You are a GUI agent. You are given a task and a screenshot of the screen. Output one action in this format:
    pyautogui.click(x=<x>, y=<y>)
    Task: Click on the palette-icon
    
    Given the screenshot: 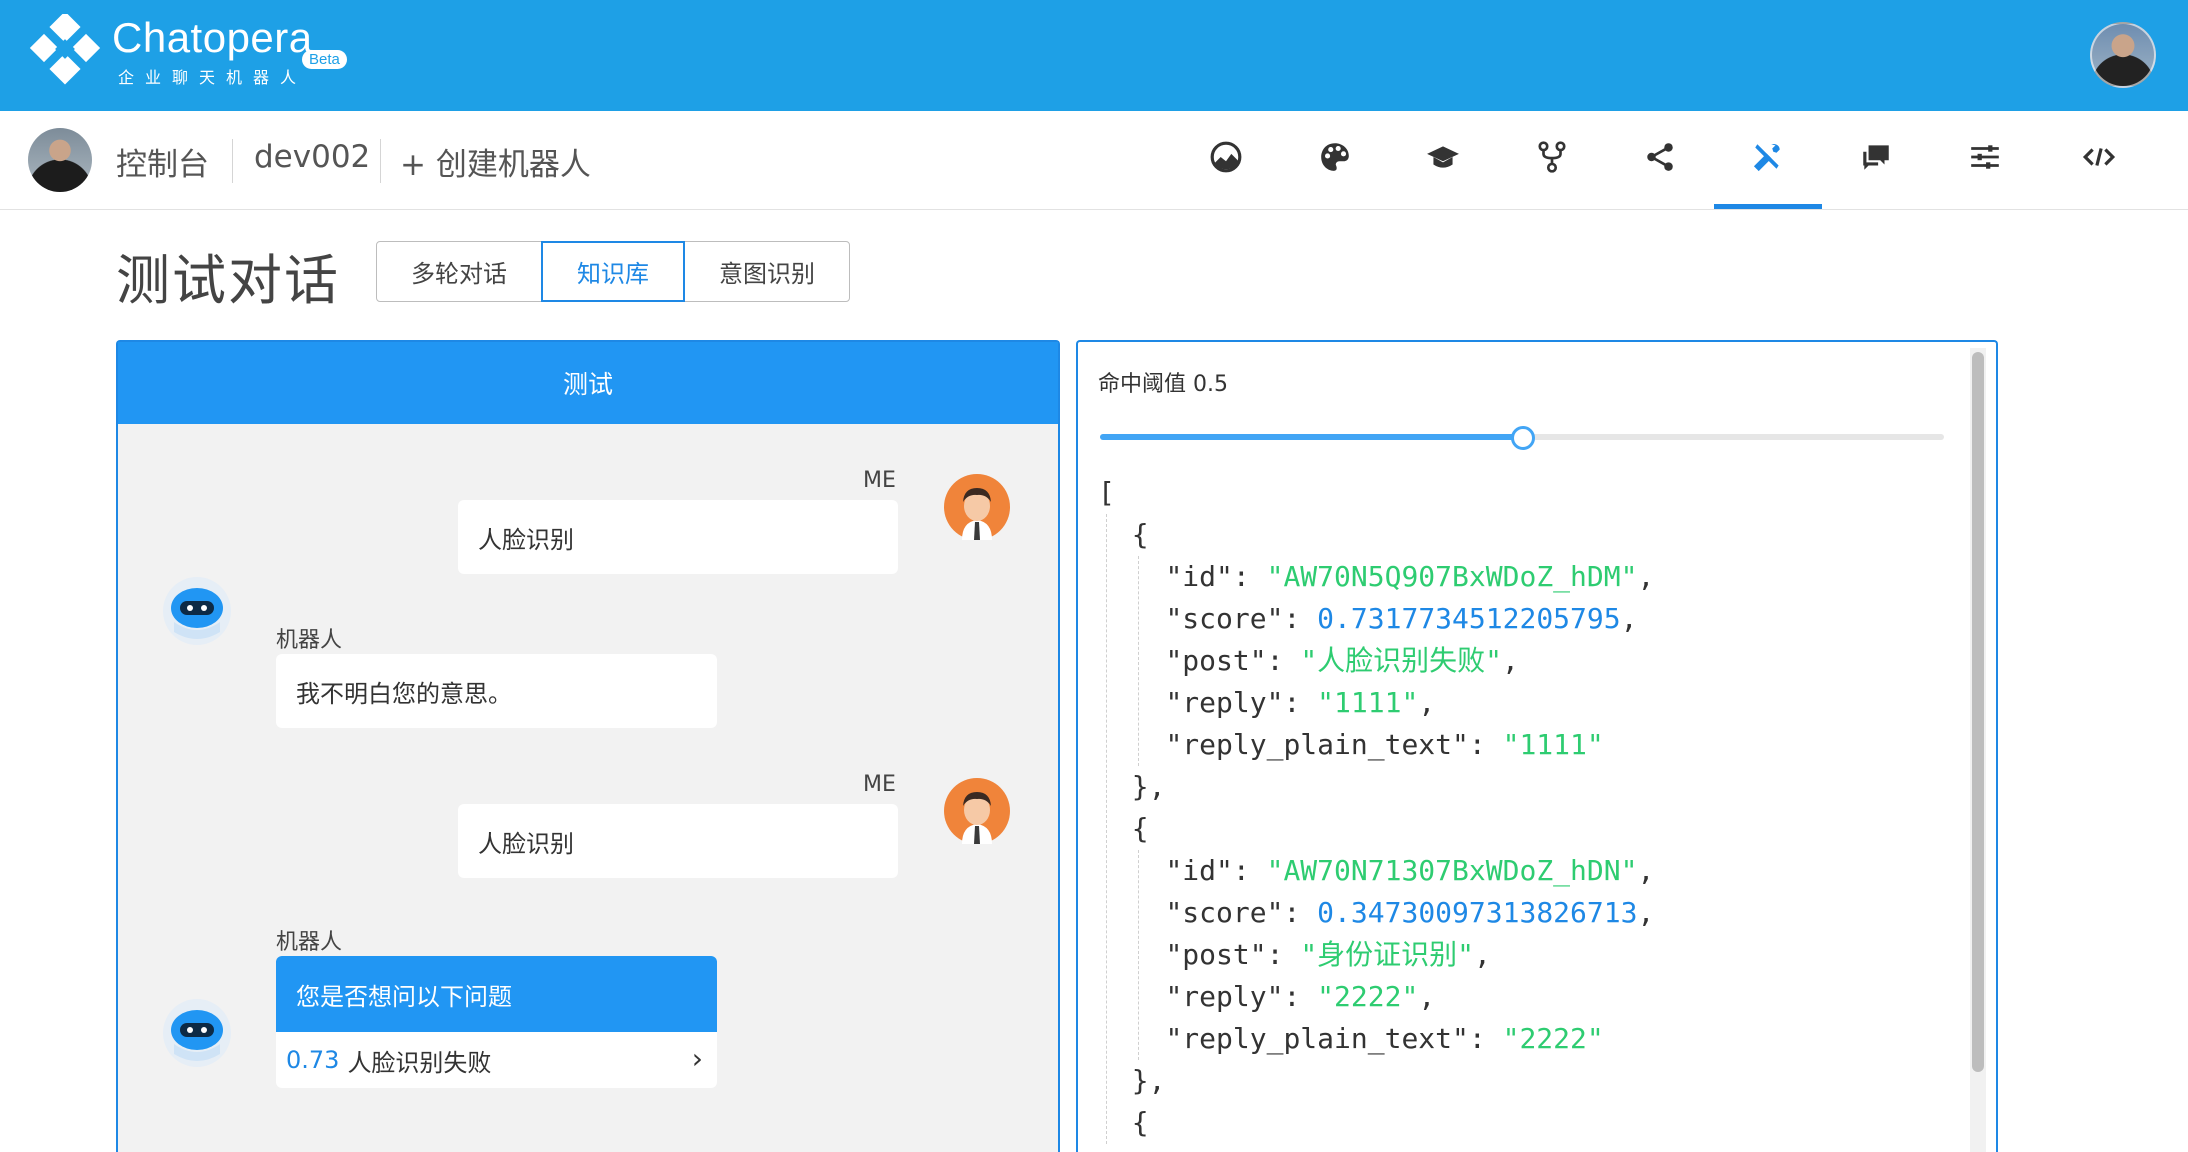 What is the action you would take?
    pyautogui.click(x=1335, y=157)
    